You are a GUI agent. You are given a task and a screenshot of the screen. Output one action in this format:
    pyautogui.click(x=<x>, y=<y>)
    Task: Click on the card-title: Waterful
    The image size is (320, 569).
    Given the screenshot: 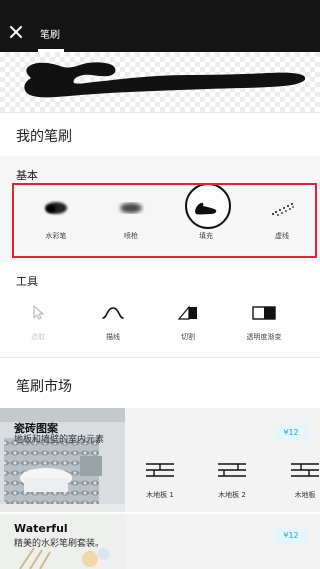 What is the action you would take?
    pyautogui.click(x=41, y=528)
    